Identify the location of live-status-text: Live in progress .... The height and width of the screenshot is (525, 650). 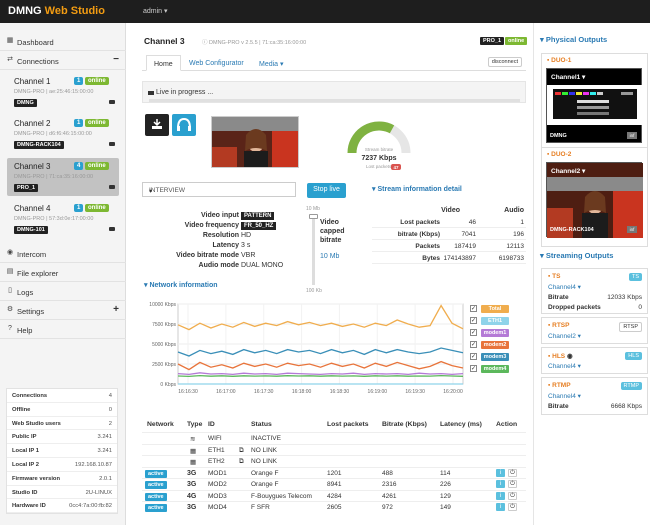
(185, 92).